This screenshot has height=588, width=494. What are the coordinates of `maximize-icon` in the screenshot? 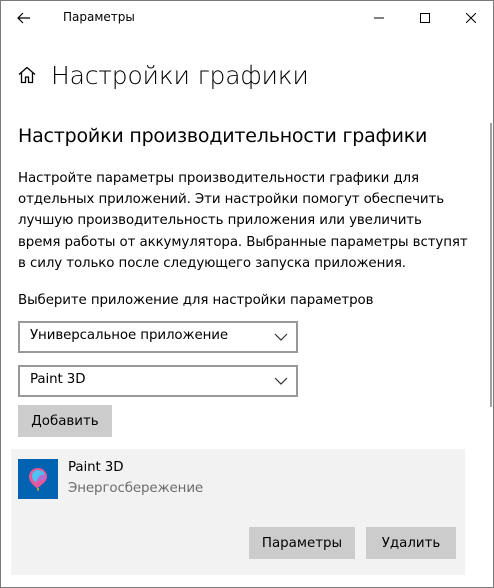 It's located at (425, 17).